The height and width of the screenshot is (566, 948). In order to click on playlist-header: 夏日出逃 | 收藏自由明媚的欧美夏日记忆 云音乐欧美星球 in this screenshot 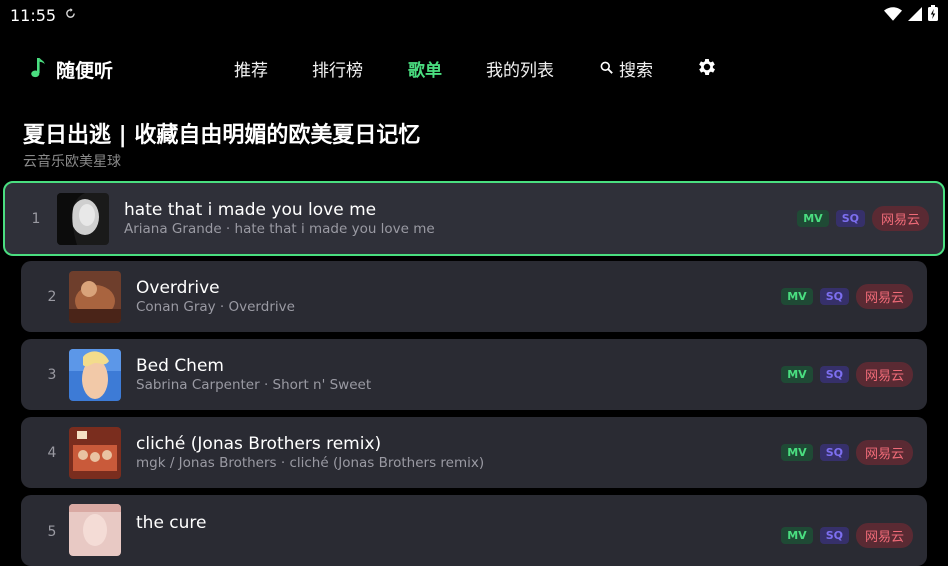, I will do `click(221, 144)`.